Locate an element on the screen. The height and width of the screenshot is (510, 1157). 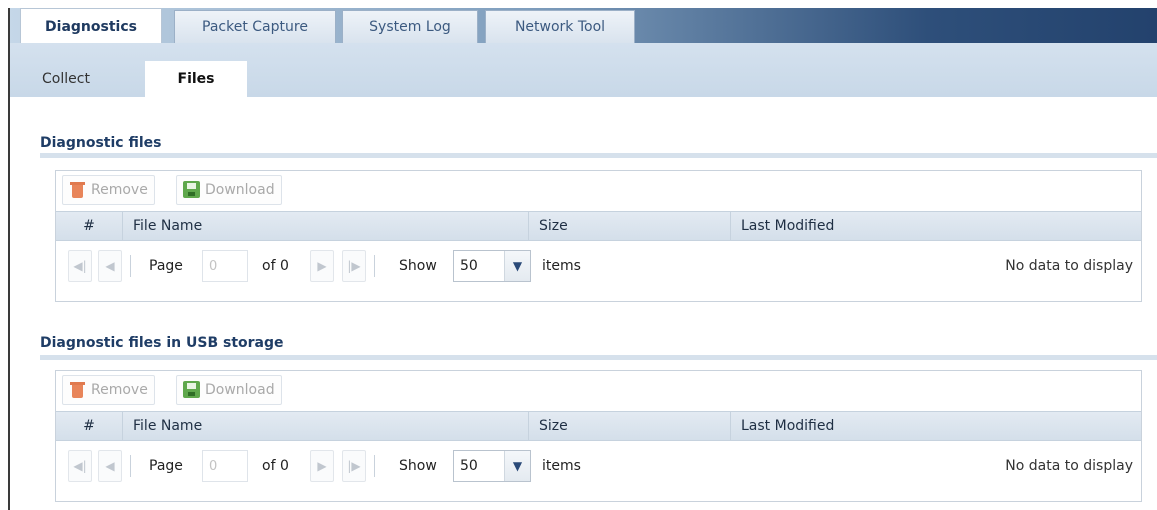
top-strip is located at coordinates (578, 4).